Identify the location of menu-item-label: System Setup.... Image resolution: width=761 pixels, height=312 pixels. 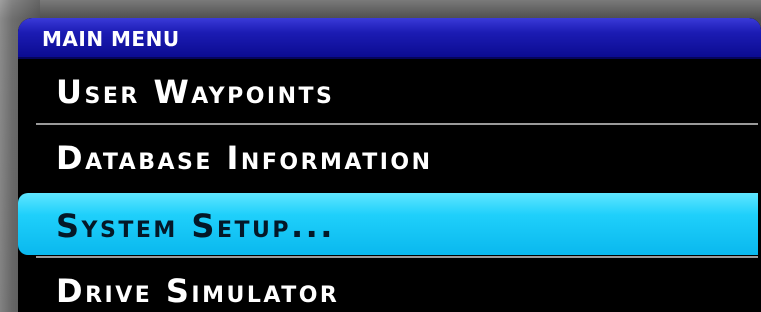
(195, 226).